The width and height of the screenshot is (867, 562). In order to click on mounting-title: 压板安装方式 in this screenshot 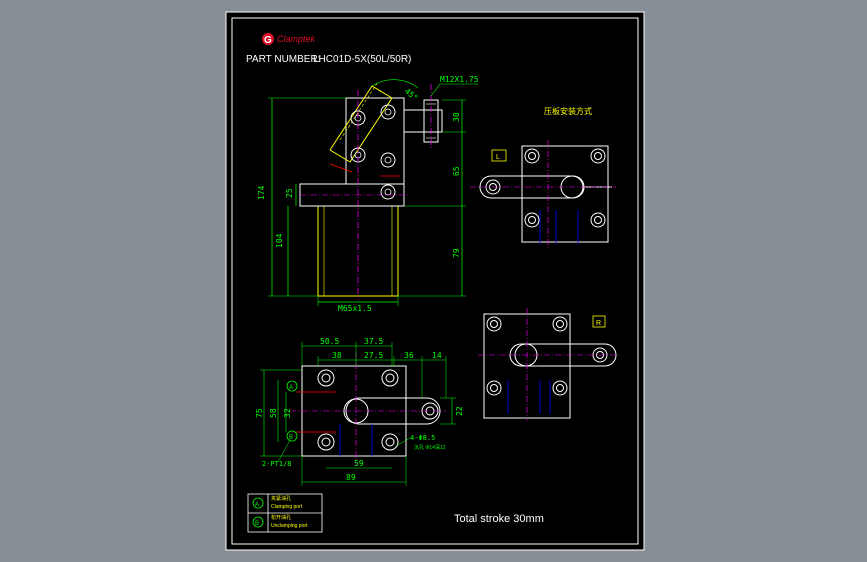, I will do `click(568, 111)`.